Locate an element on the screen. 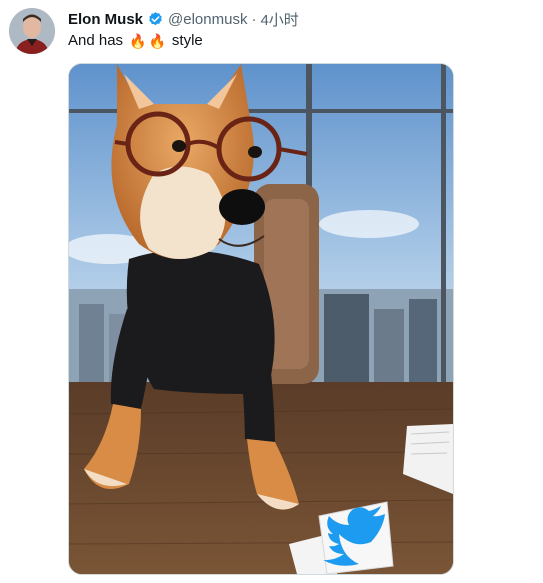 The height and width of the screenshot is (583, 543). tweet-text: And has 🔥 🔥 style is located at coordinates (135, 41).